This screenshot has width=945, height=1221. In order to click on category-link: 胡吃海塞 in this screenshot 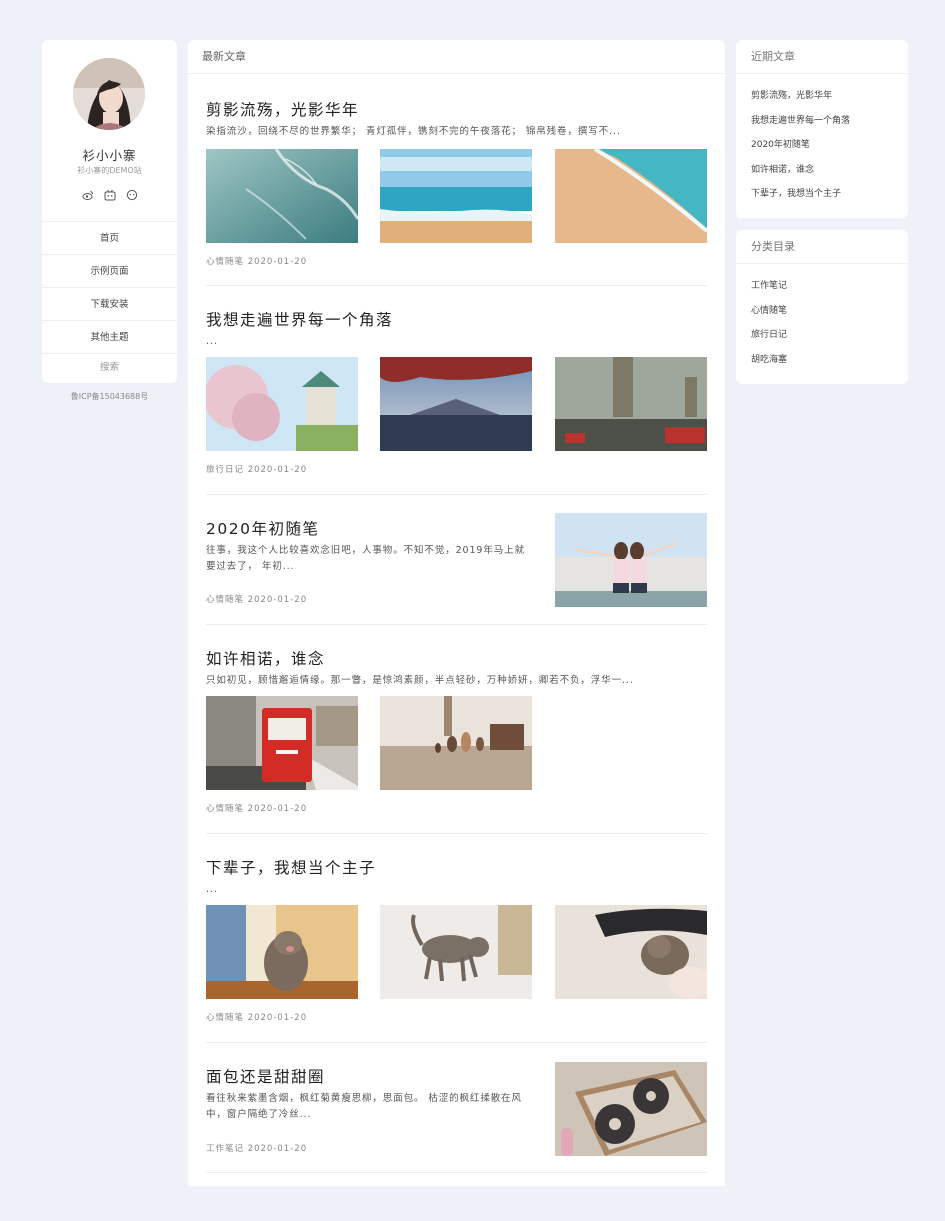, I will do `click(829, 362)`.